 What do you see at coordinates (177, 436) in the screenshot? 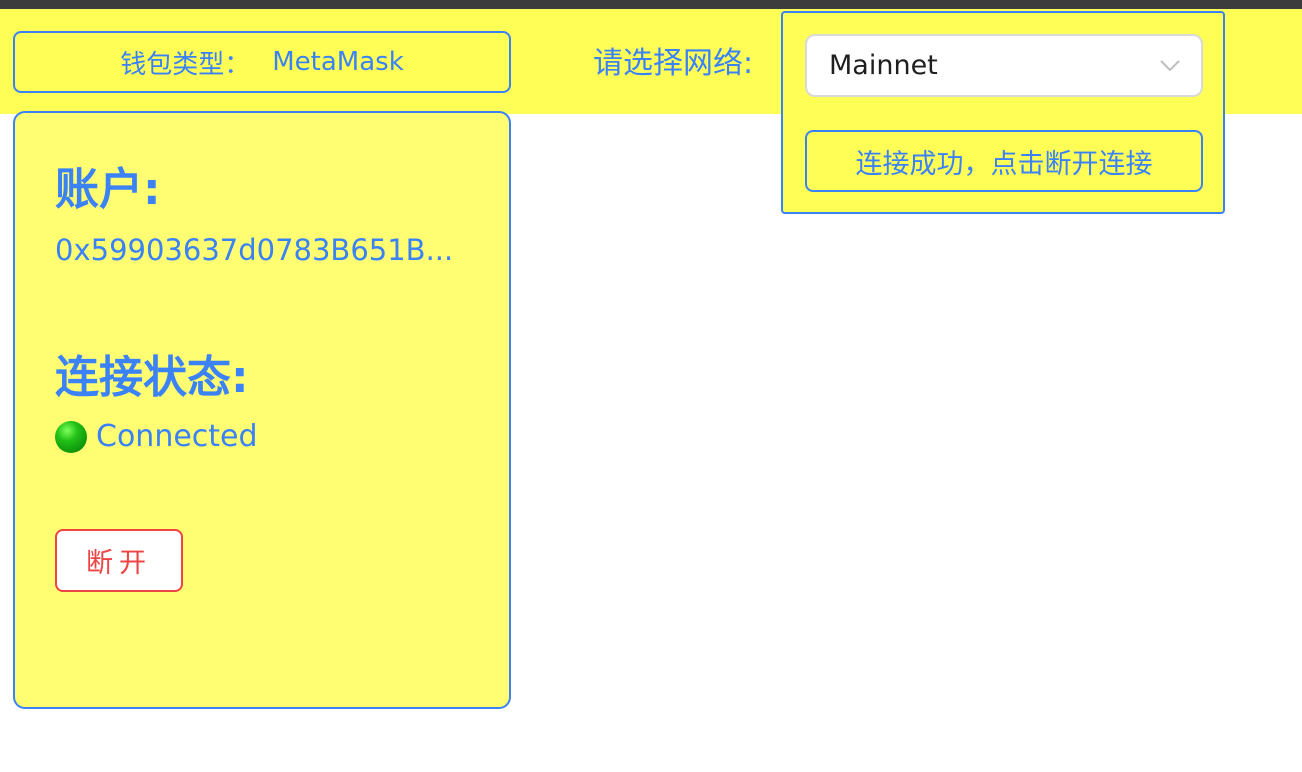
I see `connection-status-text: Connected` at bounding box center [177, 436].